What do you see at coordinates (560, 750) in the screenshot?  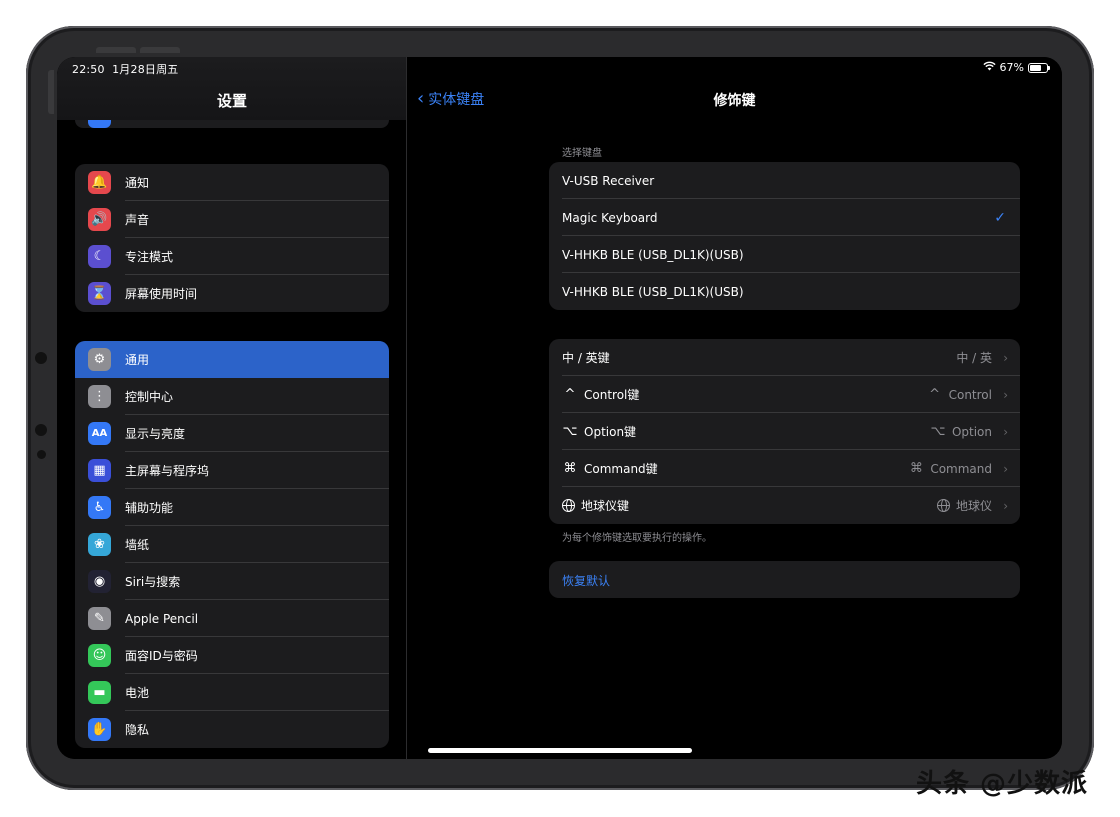 I see `home-indicator` at bounding box center [560, 750].